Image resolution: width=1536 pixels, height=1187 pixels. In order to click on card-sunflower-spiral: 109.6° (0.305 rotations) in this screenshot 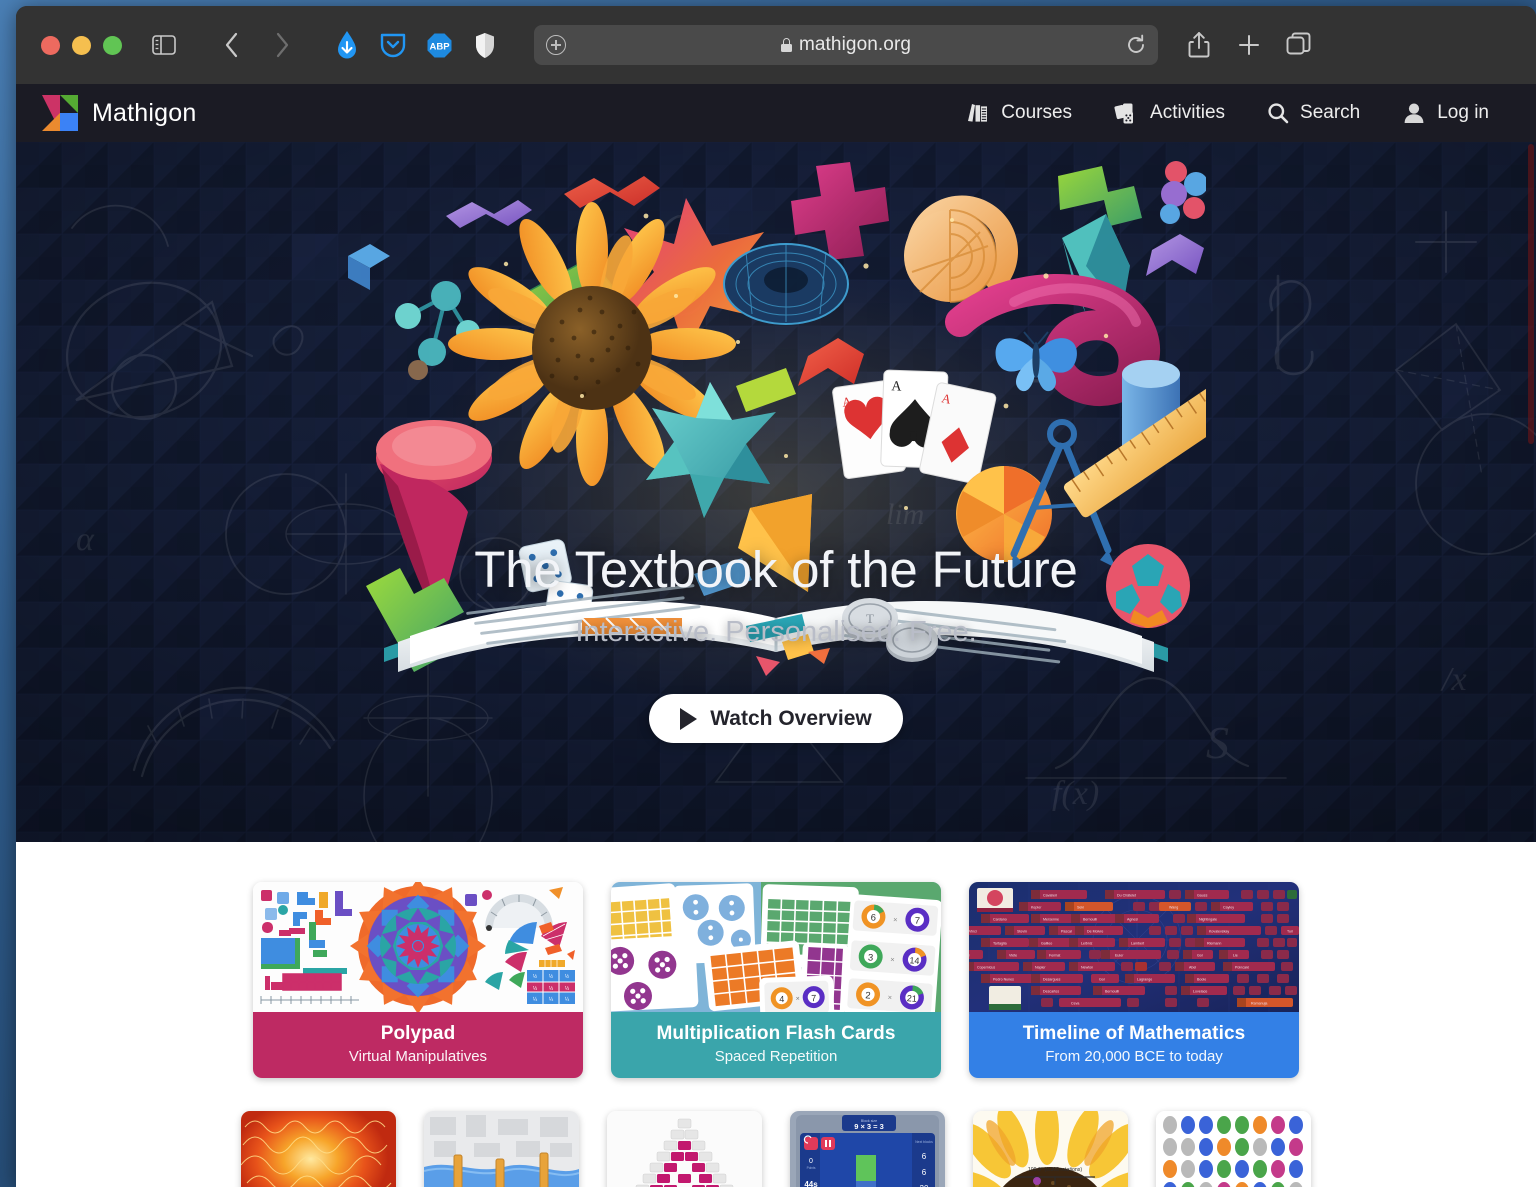, I will do `click(1050, 1149)`.